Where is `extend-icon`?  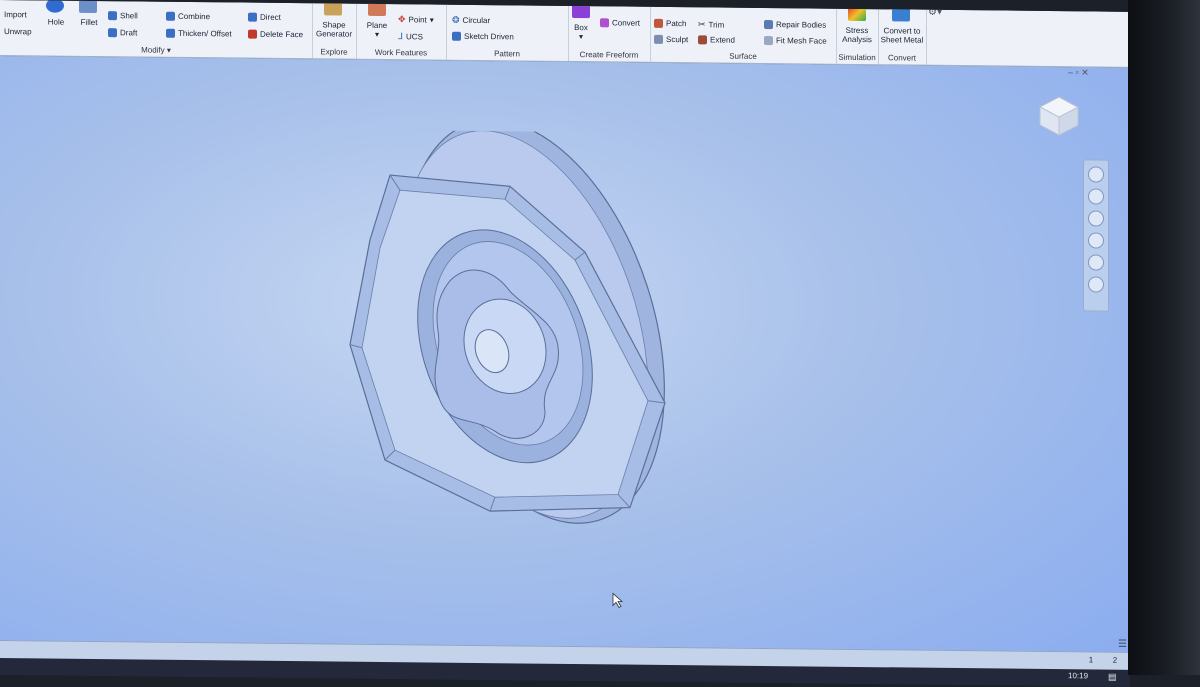
extend-icon is located at coordinates (702, 40).